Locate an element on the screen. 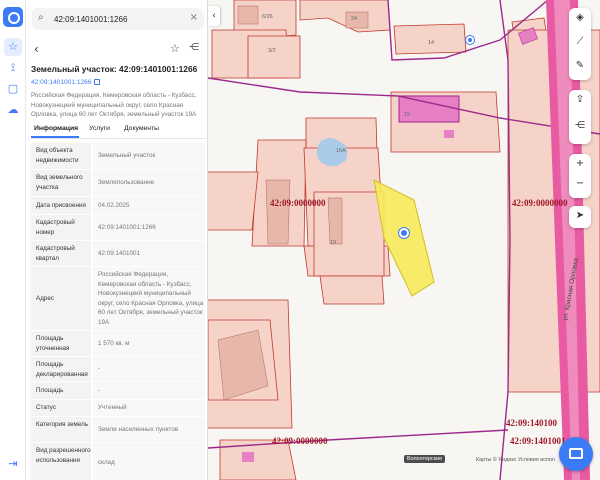  table-row: Вид земельного участка Землепользование is located at coordinates (118, 183).